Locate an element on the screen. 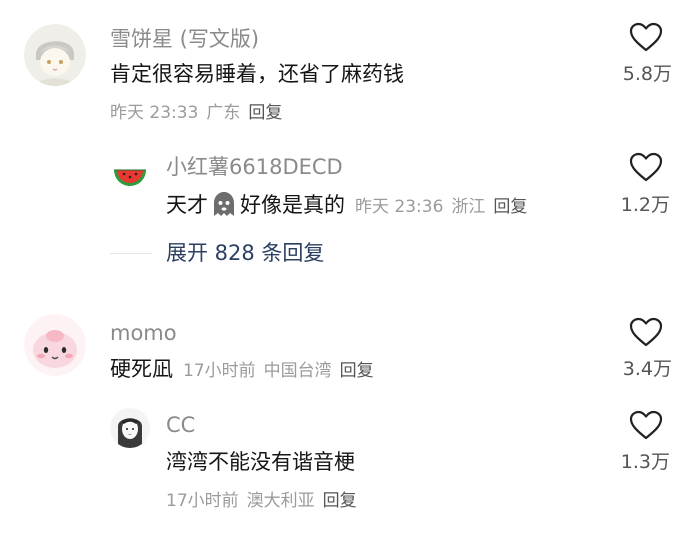 The image size is (690, 536). comment-time: 昨天 23:33 is located at coordinates (154, 113).